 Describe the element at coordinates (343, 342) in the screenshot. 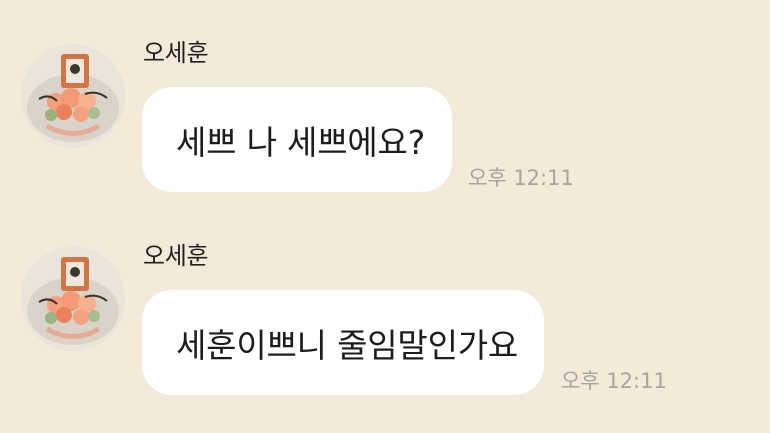

I see `message-bubble: 세훈이쁘니 줄임말인가요` at that location.